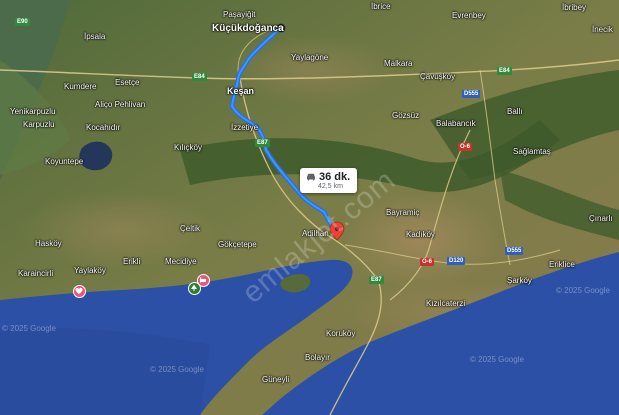 The height and width of the screenshot is (415, 619). Describe the element at coordinates (35, 274) in the screenshot. I see `place-label-karaincirli: Karaincirli` at that location.